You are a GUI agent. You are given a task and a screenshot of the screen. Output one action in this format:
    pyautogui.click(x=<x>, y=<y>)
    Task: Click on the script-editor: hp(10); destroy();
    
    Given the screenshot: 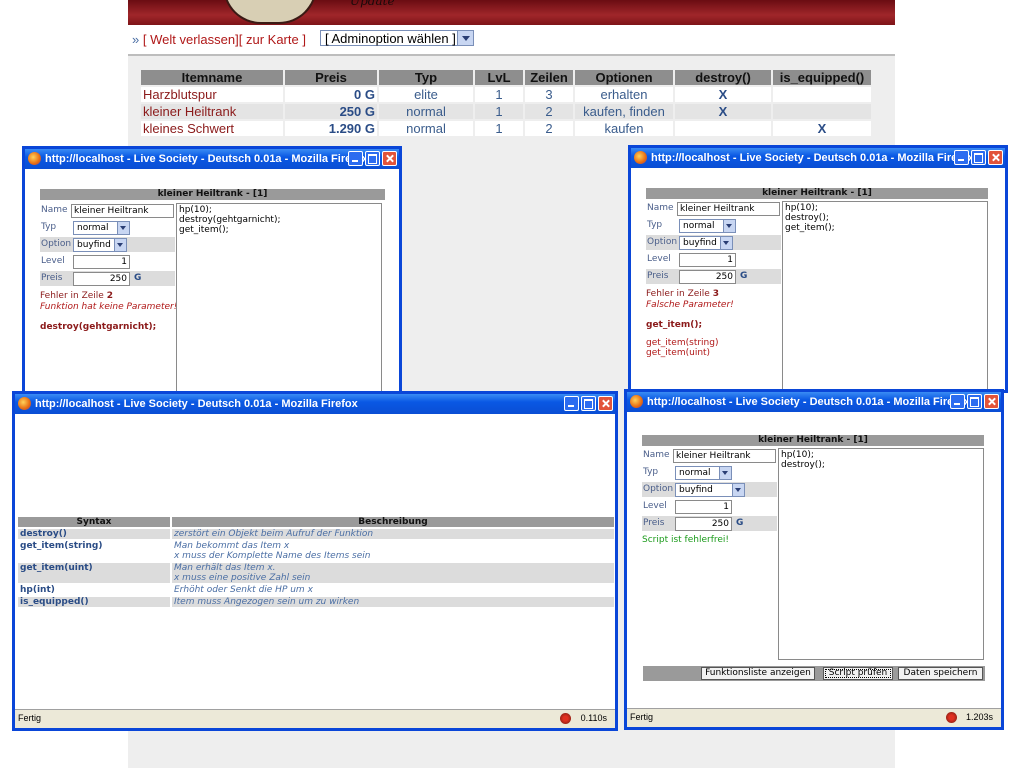 What is the action you would take?
    pyautogui.click(x=881, y=554)
    